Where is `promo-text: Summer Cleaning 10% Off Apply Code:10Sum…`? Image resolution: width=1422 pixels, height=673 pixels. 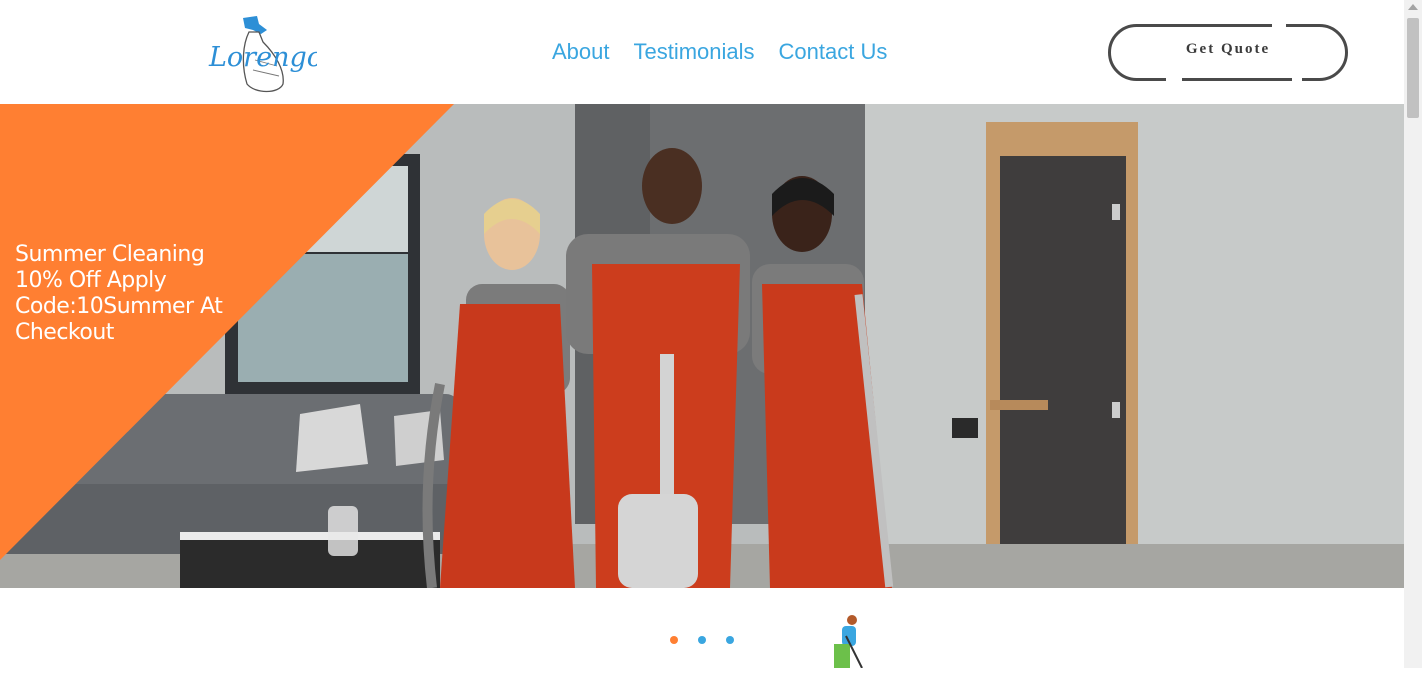
promo-text: Summer Cleaning 10% Off Apply Code:10Sum… is located at coordinates (119, 293).